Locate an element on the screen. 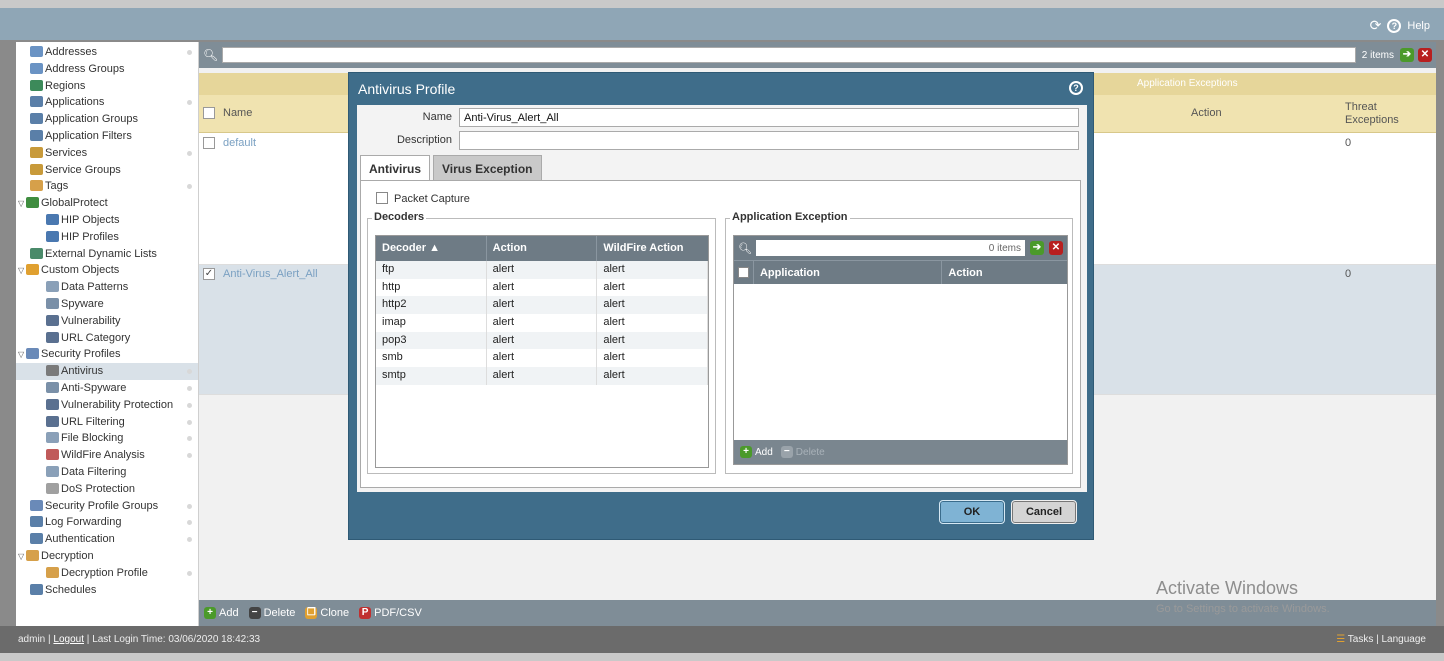 This screenshot has height=661, width=1444. pdf-csv-button: P PDF/CSV is located at coordinates (390, 613).